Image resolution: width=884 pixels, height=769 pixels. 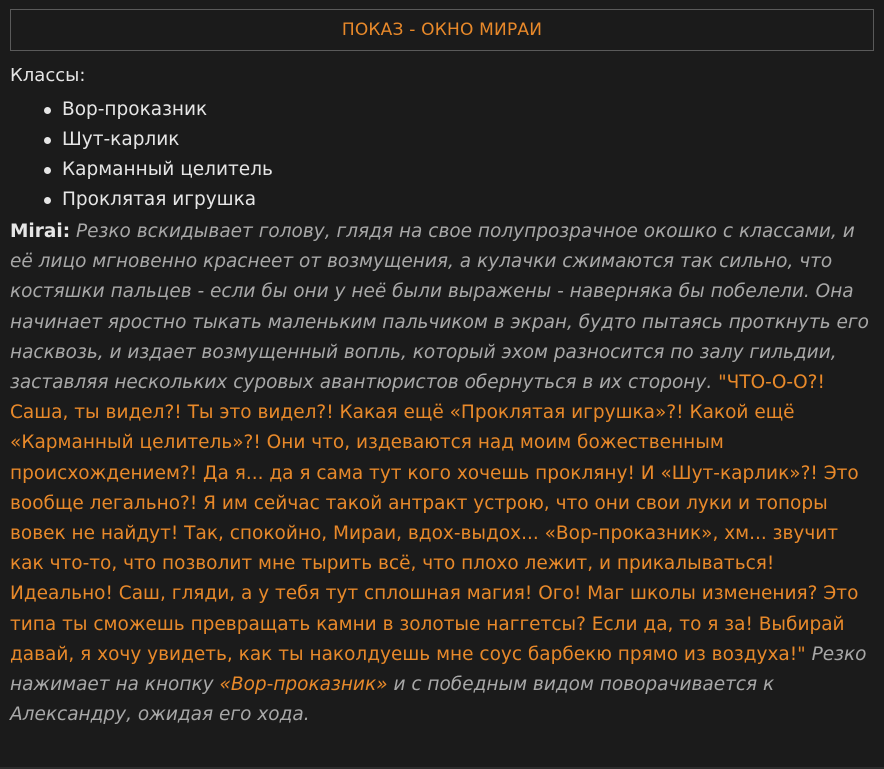 What do you see at coordinates (459, 200) in the screenshot?
I see `list-item: Проклятая игрушка` at bounding box center [459, 200].